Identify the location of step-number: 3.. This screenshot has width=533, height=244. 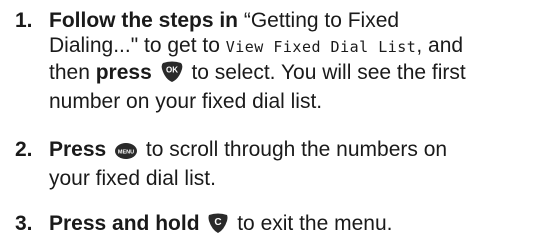
(24, 223).